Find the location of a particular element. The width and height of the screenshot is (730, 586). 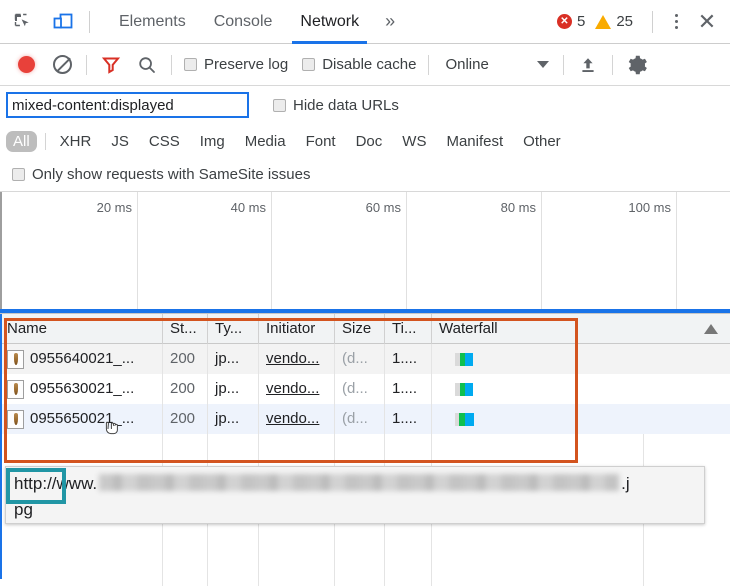

warning-icon is located at coordinates (603, 21).